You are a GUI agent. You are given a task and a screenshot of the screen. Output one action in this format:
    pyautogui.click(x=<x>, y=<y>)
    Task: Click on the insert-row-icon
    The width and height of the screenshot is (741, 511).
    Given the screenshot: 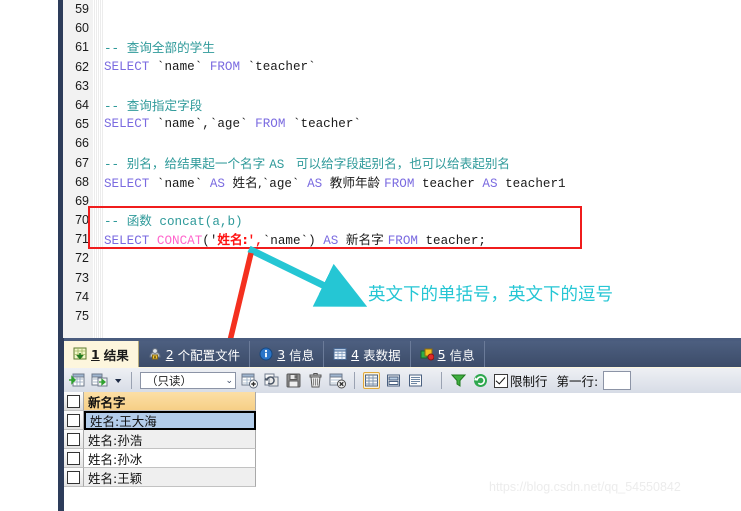 What is the action you would take?
    pyautogui.click(x=249, y=380)
    